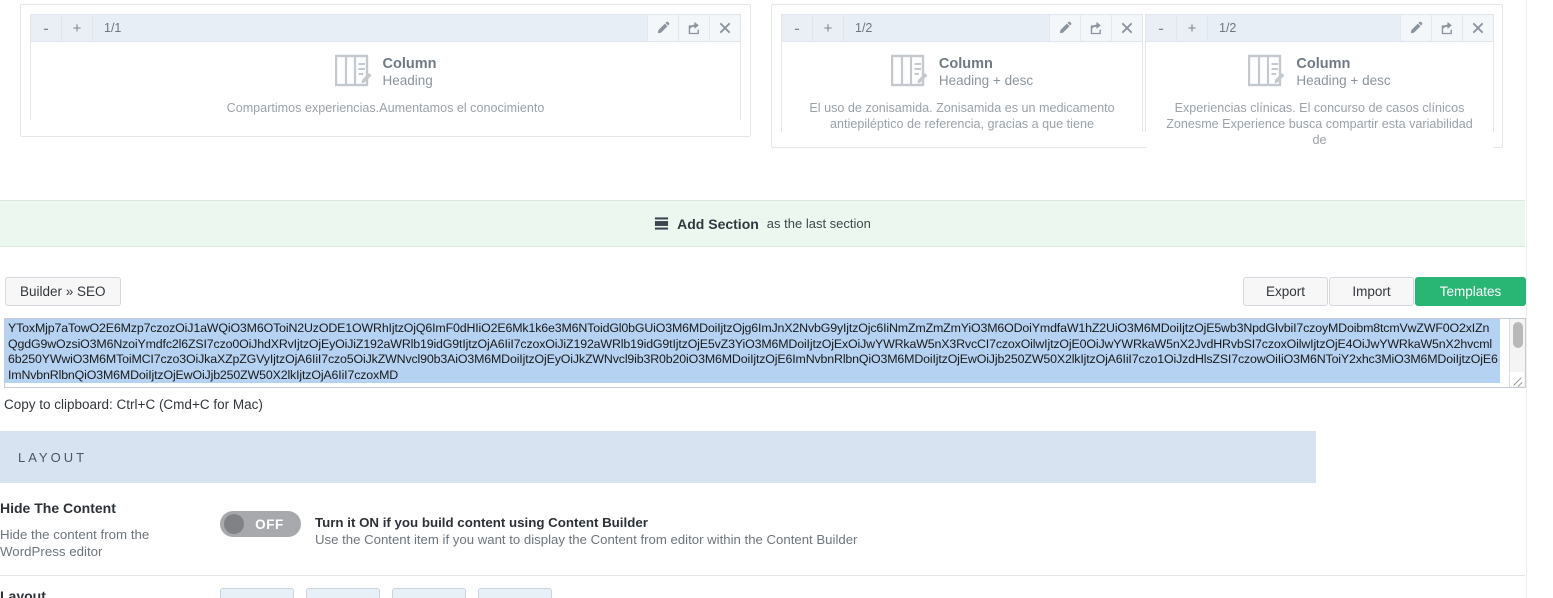  I want to click on layout-field-row: Layout, so click(762, 593).